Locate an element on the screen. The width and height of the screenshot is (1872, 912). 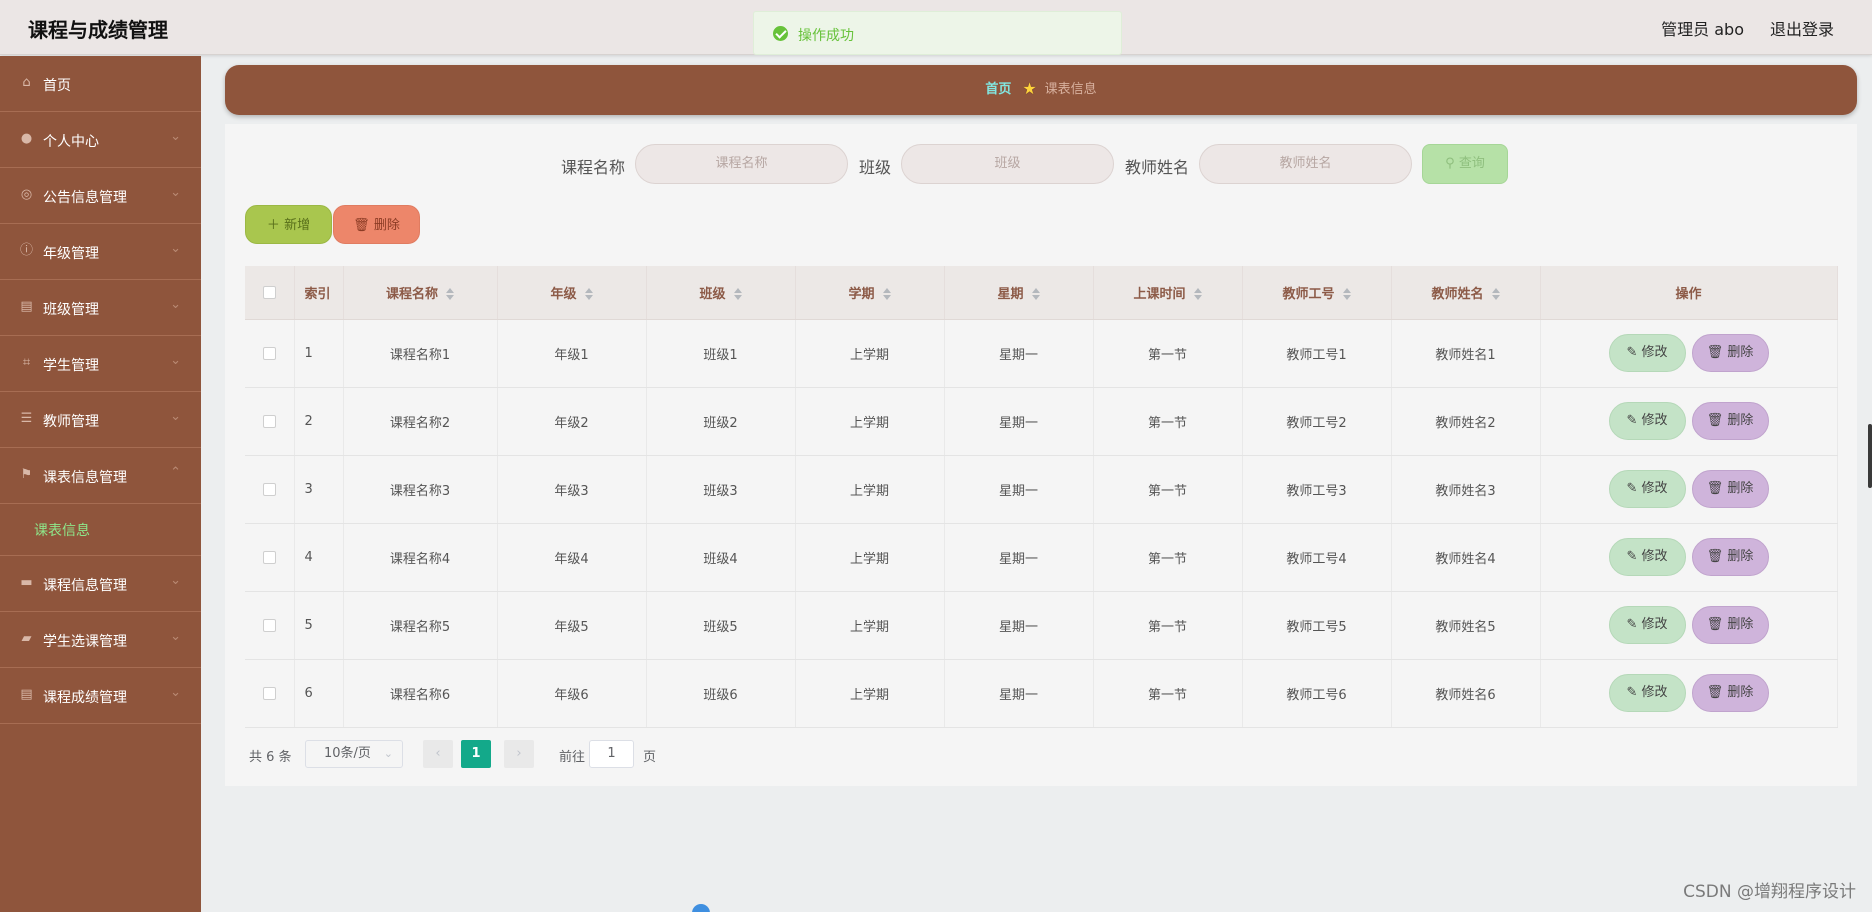
sidebar-item-students: ⌗ 学生管理 ⌄ is located at coordinates (100, 364).